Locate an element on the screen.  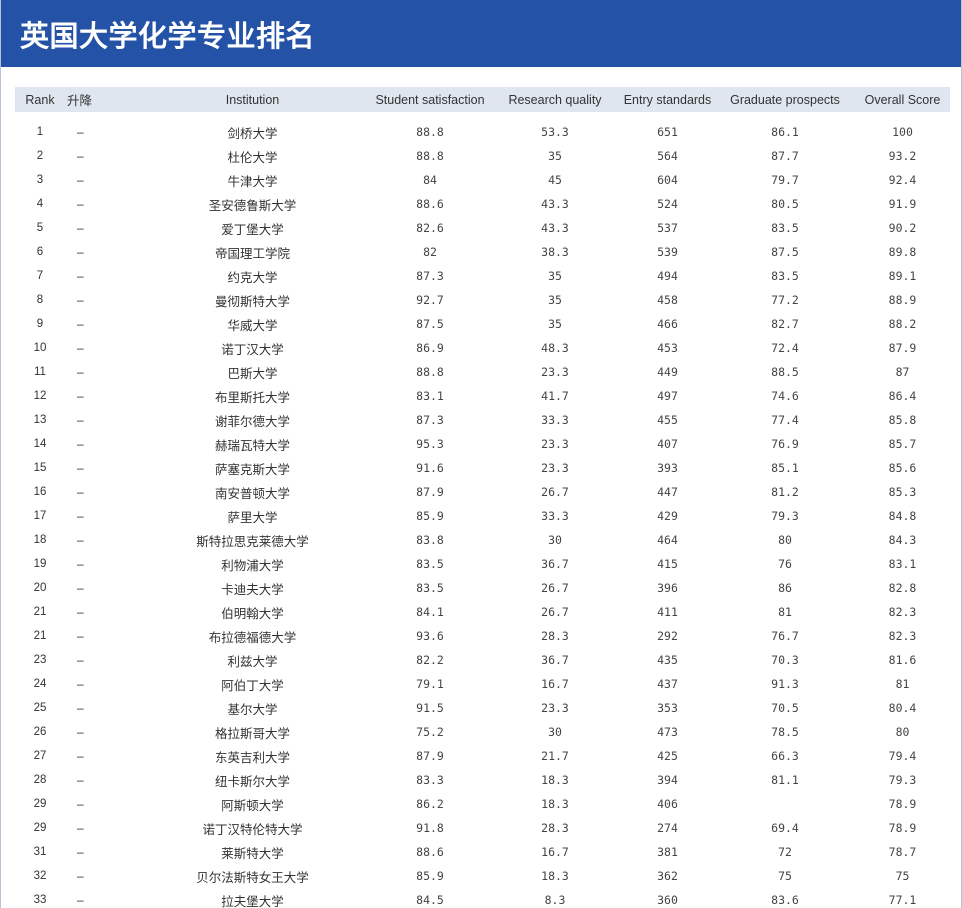
table-row: 29 – 阿斯顿大学 86.2 18.3 406 78.9 is located at coordinates (482, 804).